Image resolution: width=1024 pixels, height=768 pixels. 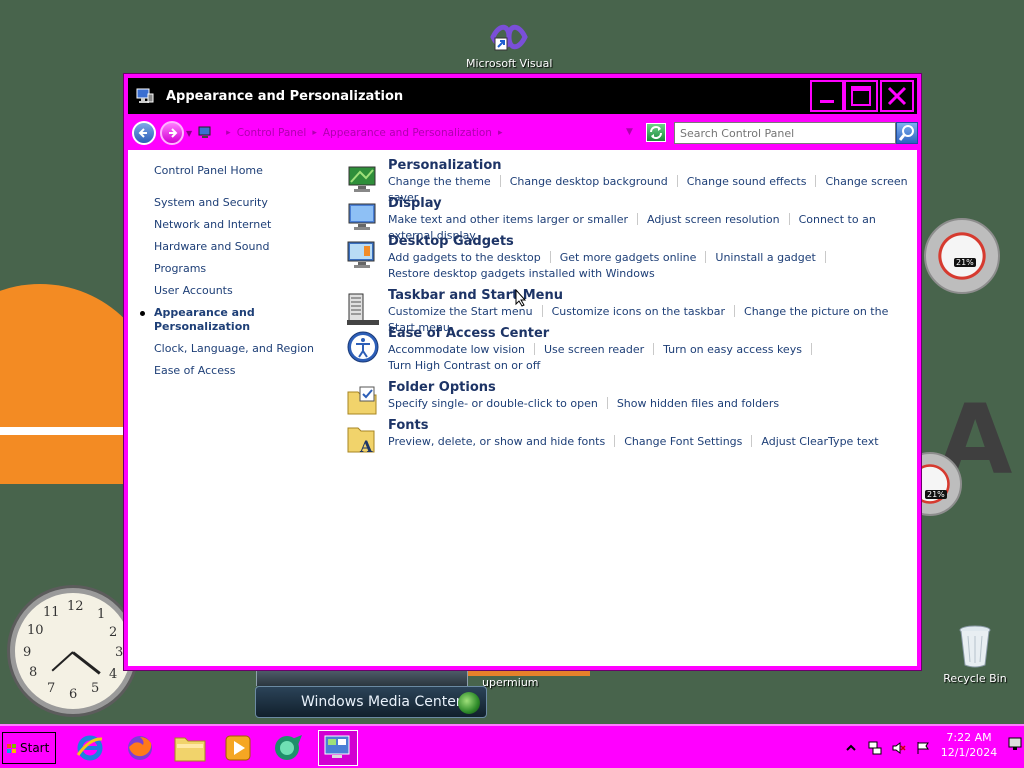 I want to click on category-title: Desktop Gadgets, so click(x=651, y=242).